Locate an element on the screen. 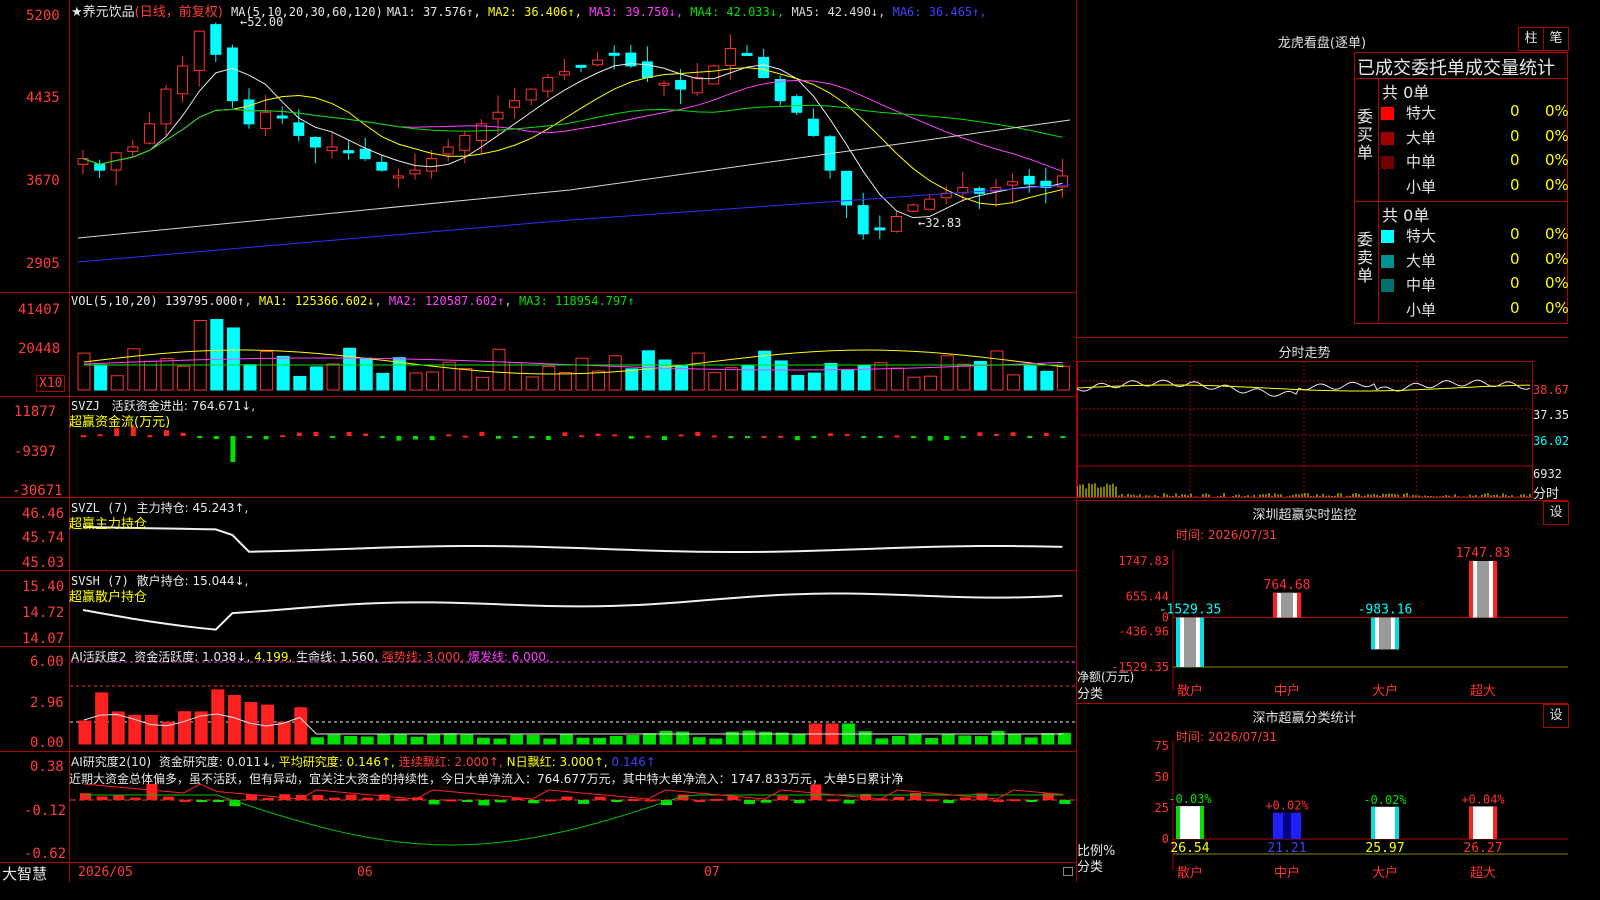  svsh-axis-1: 14.72 is located at coordinates (43, 613).